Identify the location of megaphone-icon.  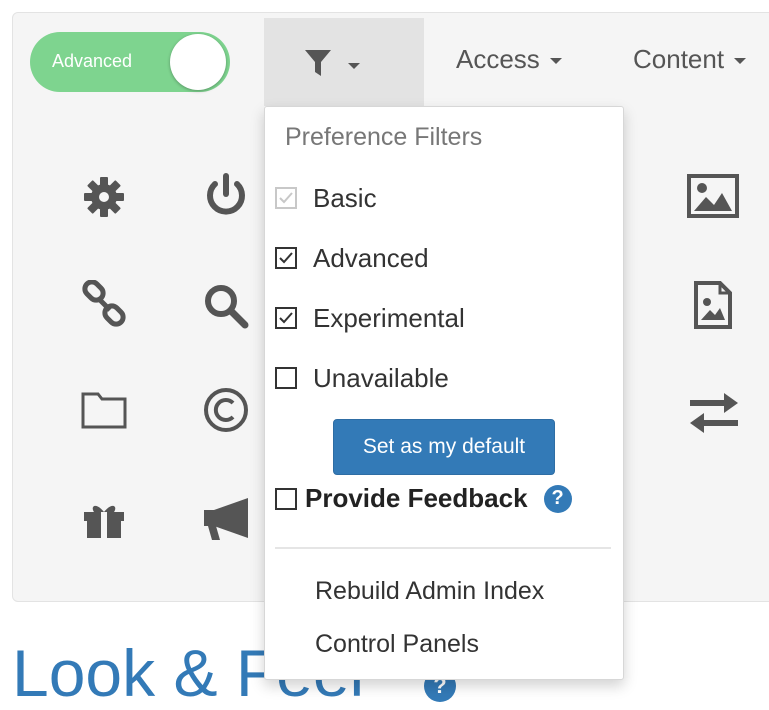
(228, 519).